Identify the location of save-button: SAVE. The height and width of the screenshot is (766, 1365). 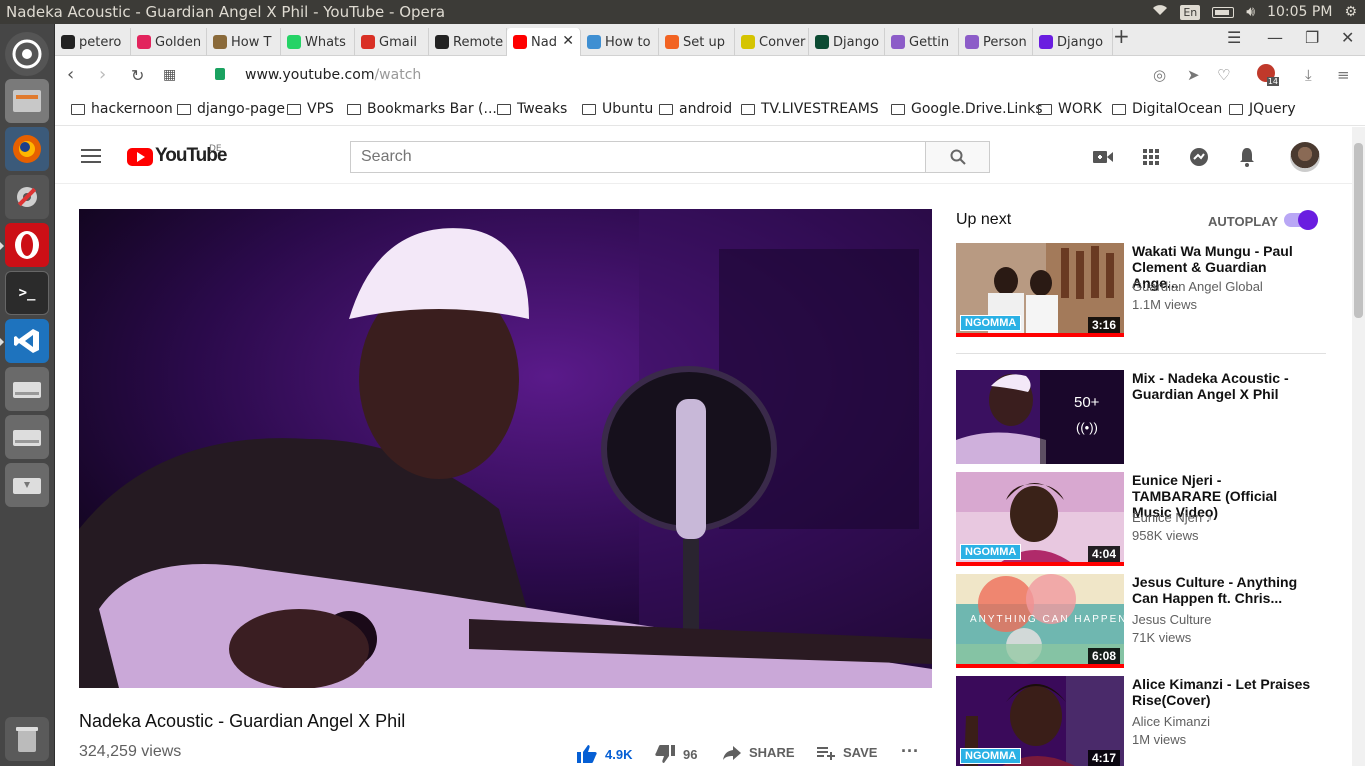
(847, 752).